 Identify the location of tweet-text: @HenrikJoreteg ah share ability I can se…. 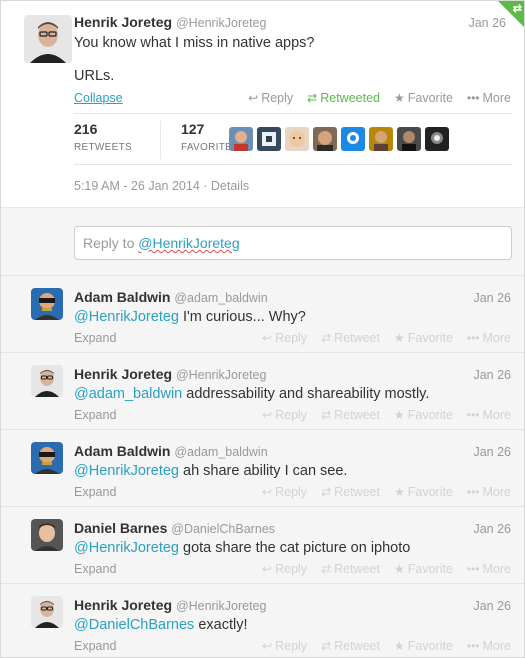
(211, 471).